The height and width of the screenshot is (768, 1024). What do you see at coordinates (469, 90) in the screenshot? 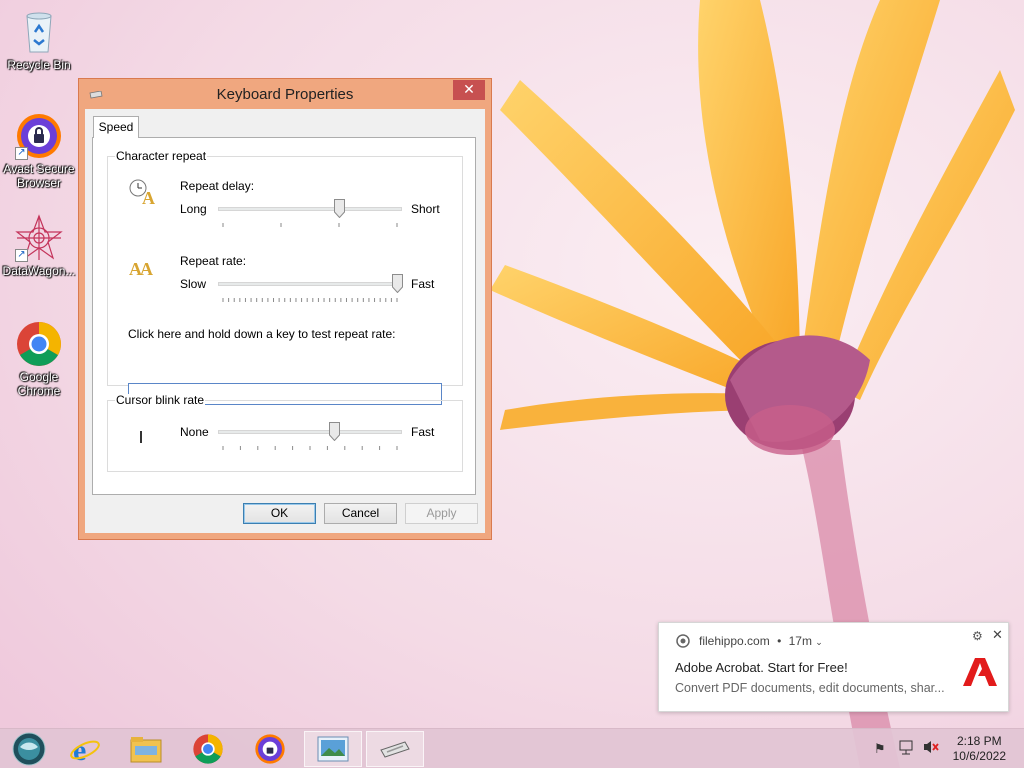
I see `close-button: ✕` at bounding box center [469, 90].